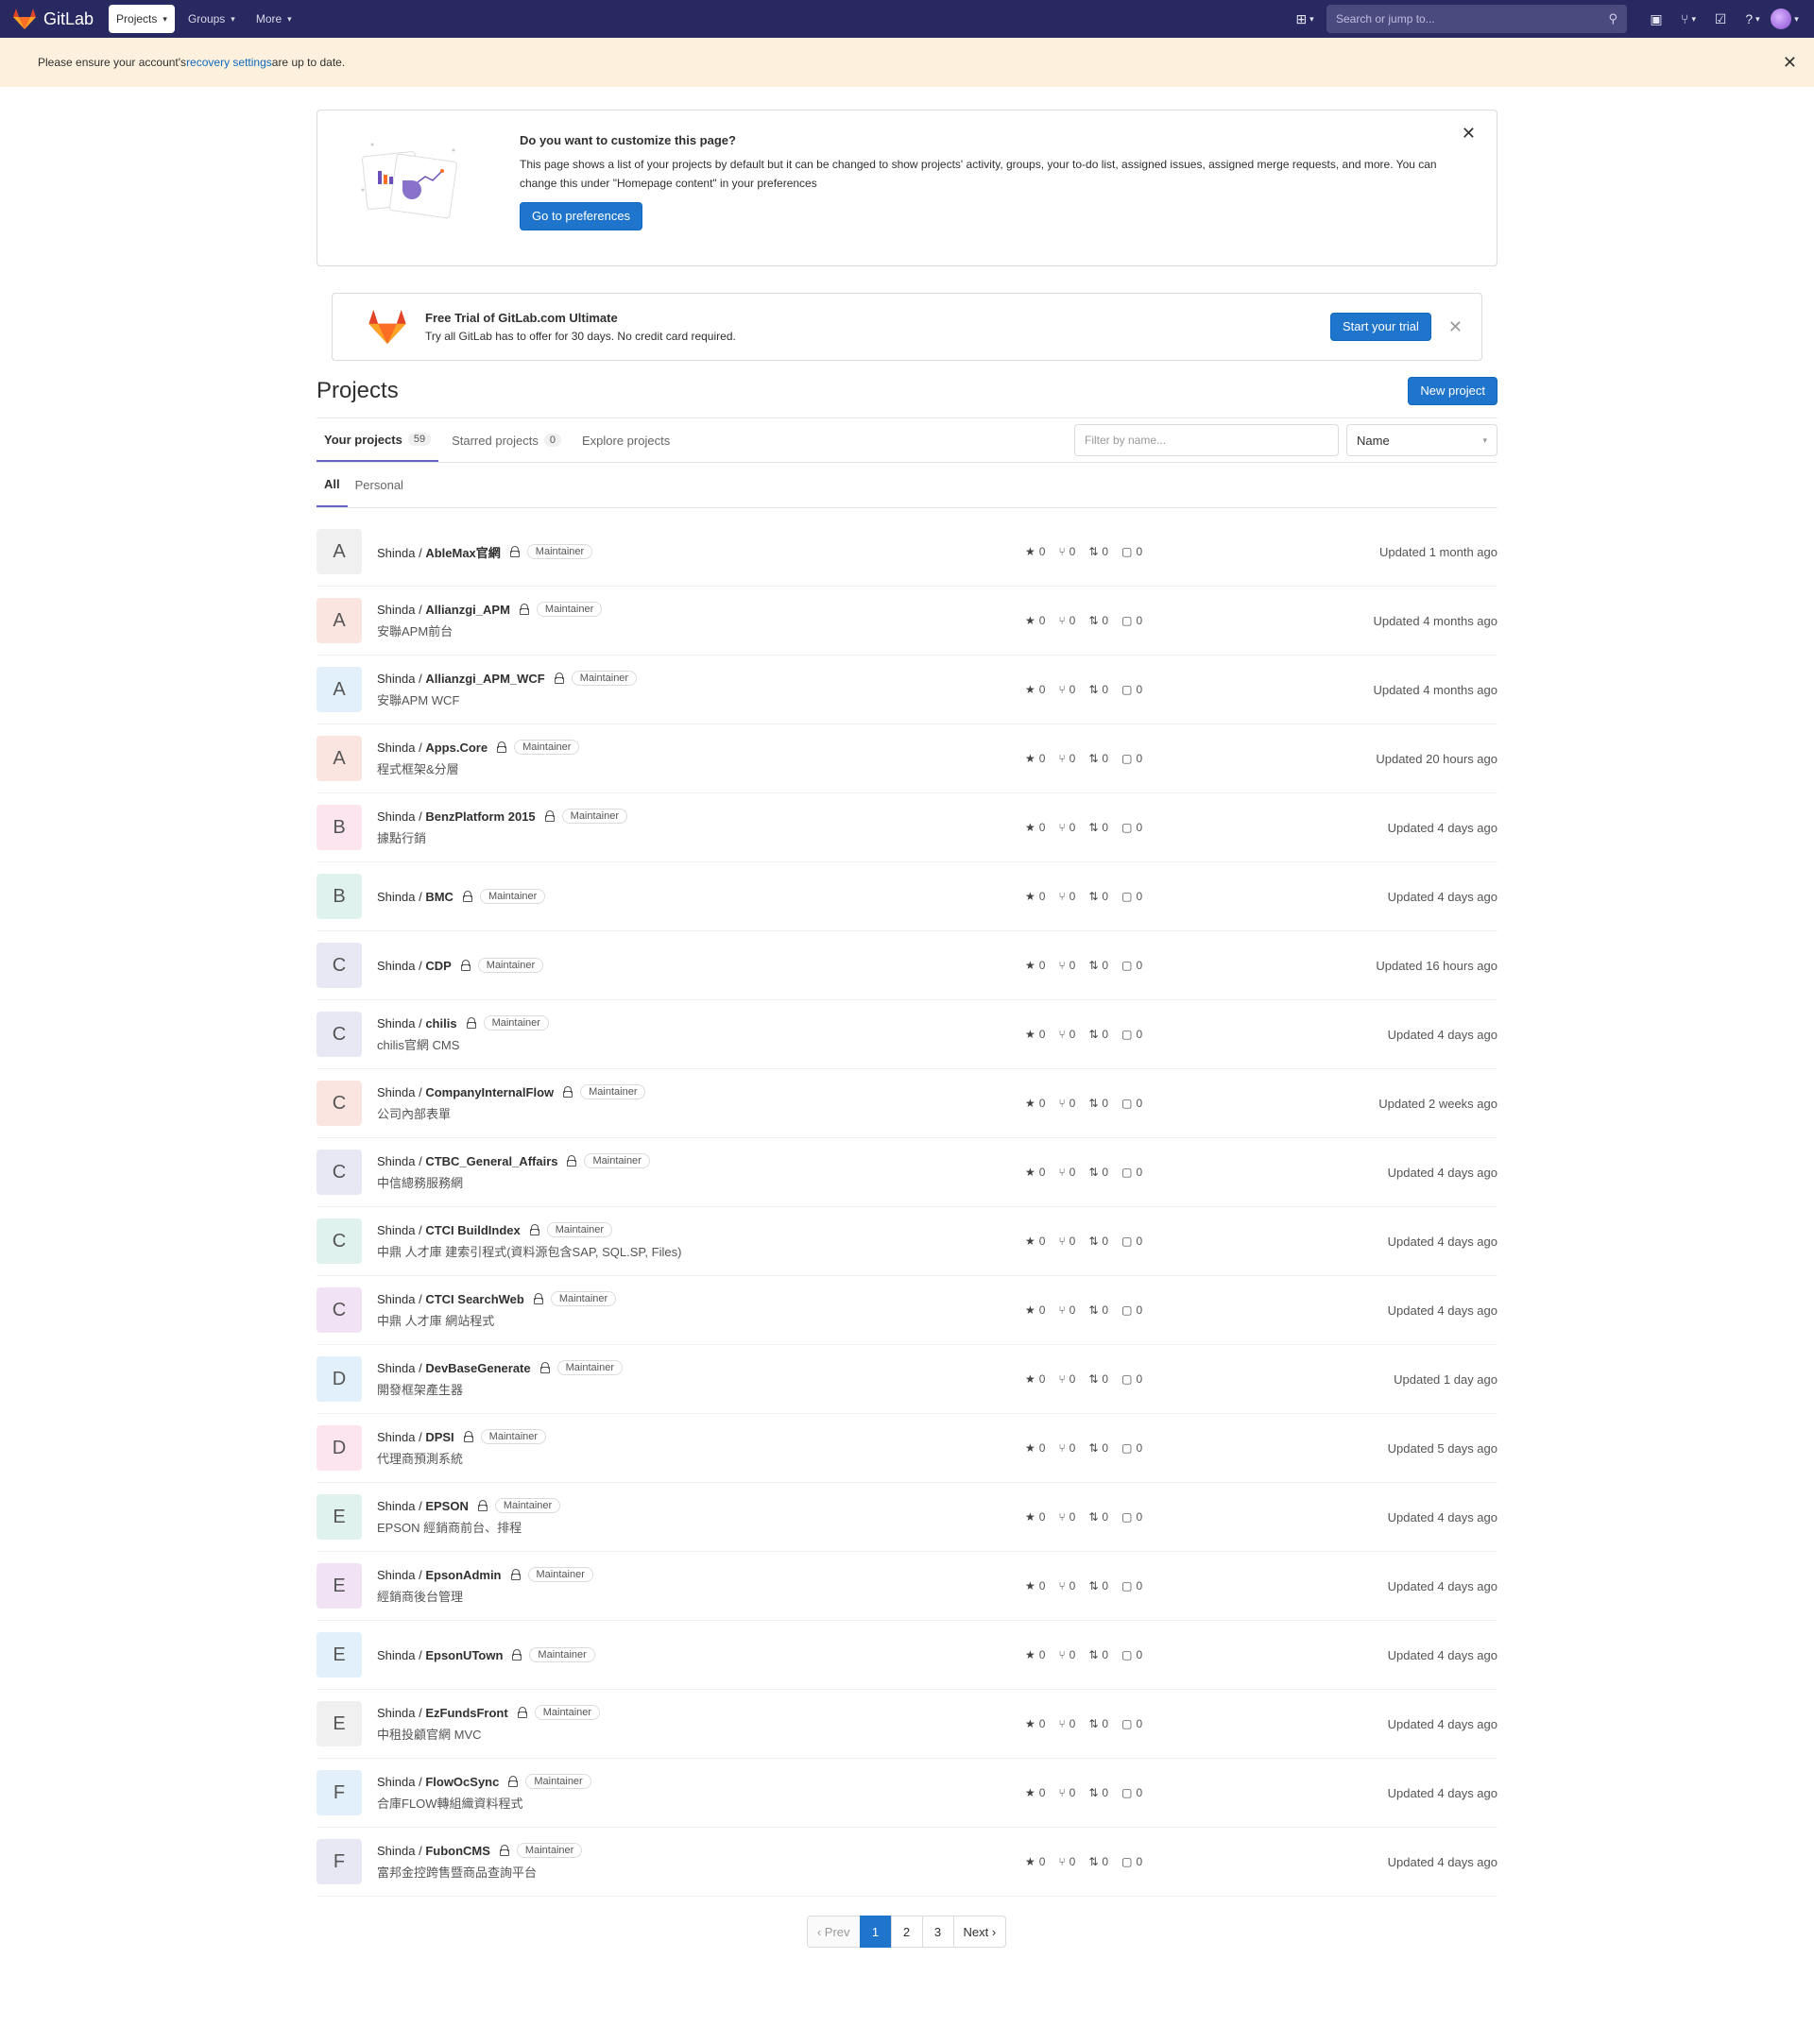  What do you see at coordinates (1473, 19) in the screenshot?
I see `search-input` at bounding box center [1473, 19].